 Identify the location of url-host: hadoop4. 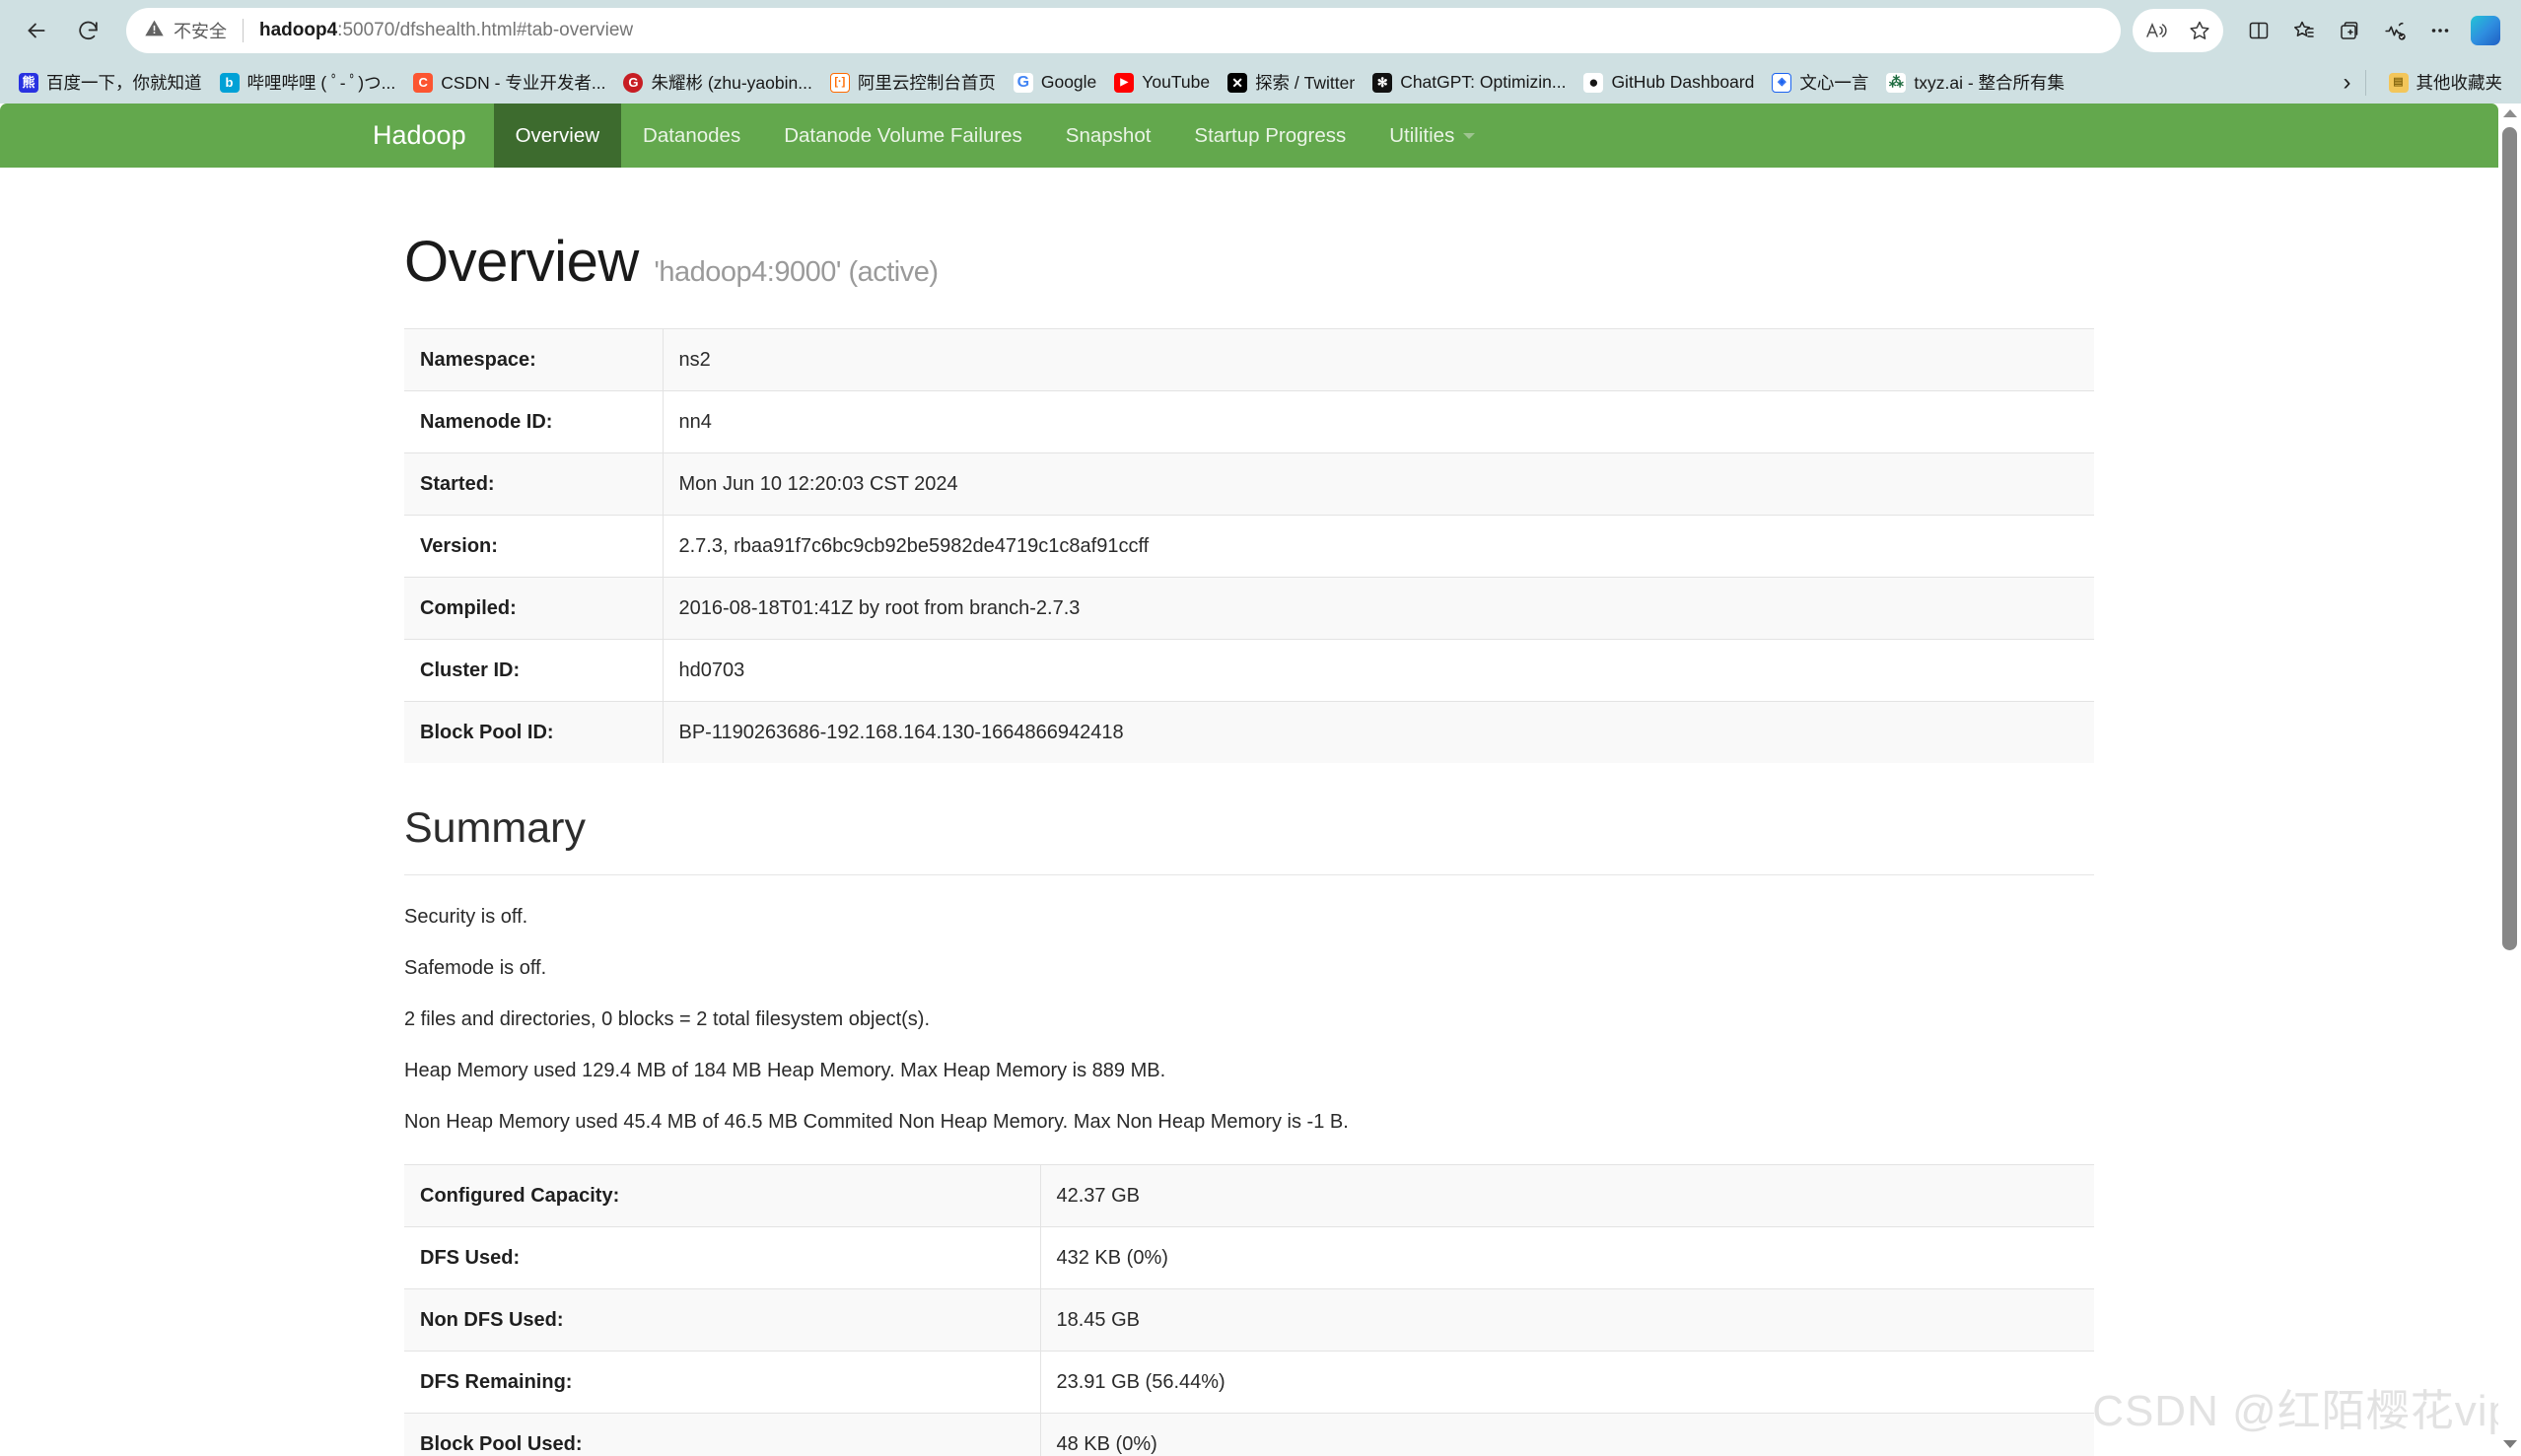
(298, 30).